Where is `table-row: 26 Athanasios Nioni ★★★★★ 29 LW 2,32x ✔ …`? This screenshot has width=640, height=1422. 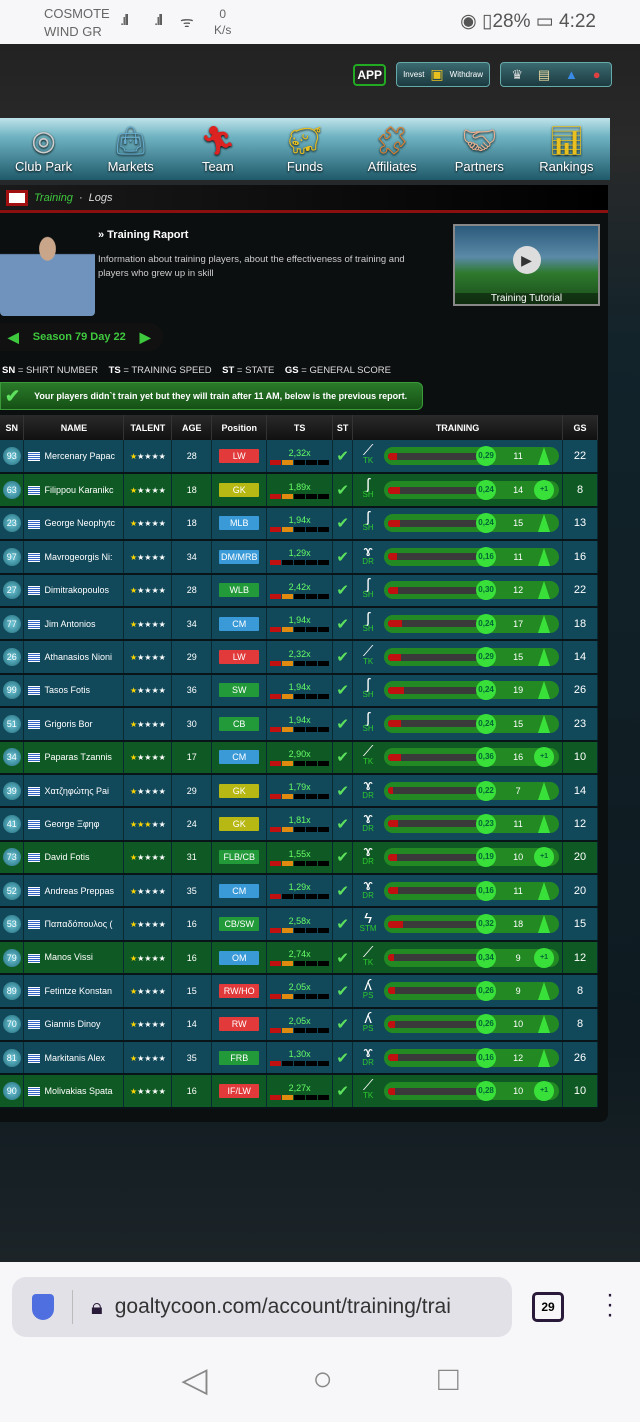 table-row: 26 Athanasios Nioni ★★★★★ 29 LW 2,32x ✔ … is located at coordinates (299, 657).